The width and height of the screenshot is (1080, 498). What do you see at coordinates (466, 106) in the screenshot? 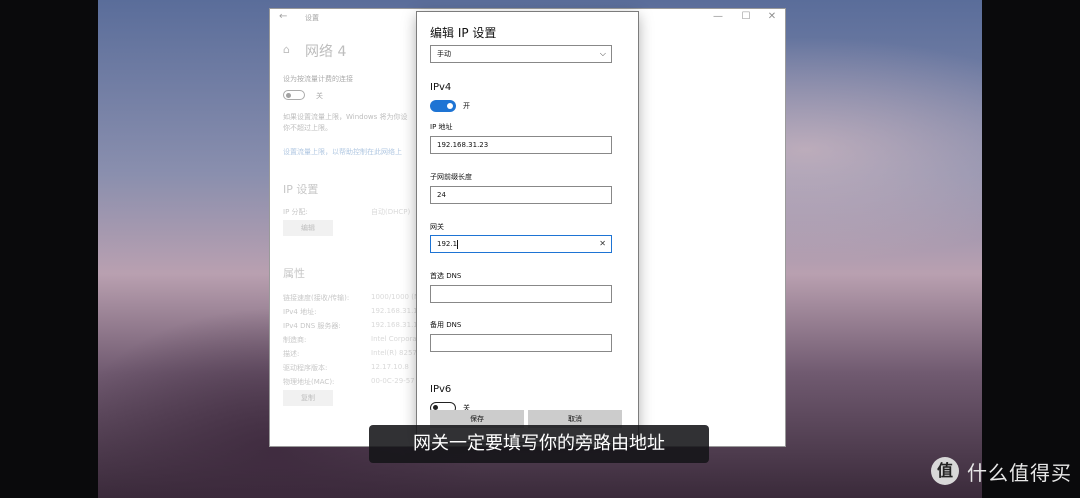
I see `ipv4-toggle-state: 开` at bounding box center [466, 106].